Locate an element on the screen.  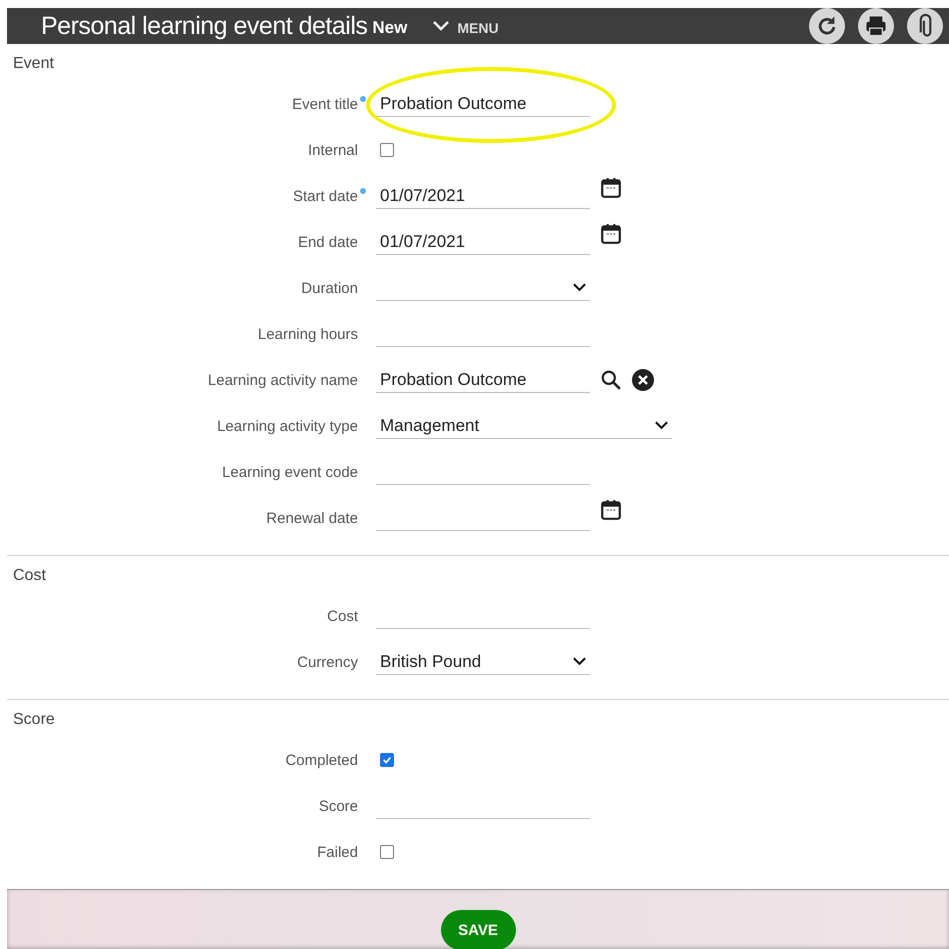
clear-icon is located at coordinates (643, 380).